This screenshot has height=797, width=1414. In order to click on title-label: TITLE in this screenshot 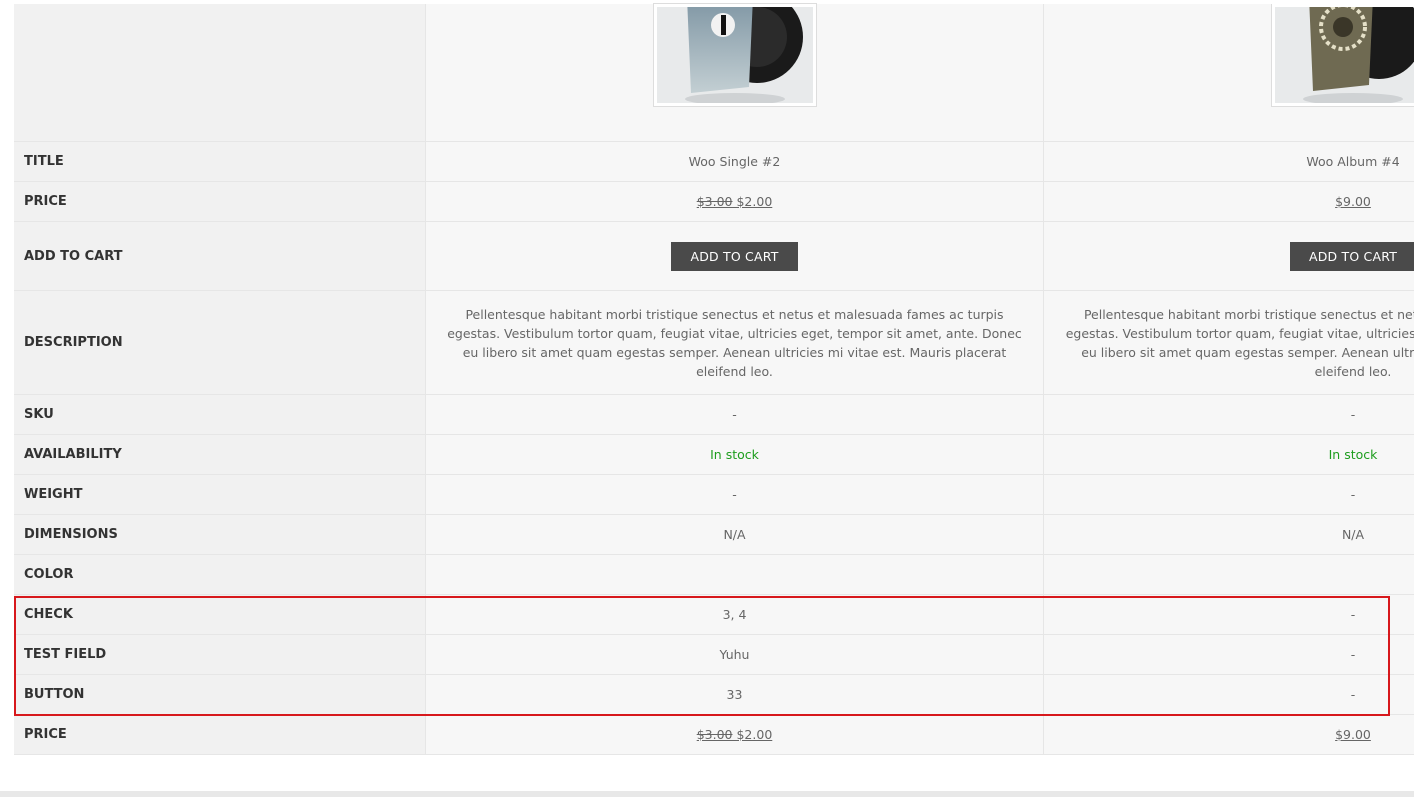, I will do `click(219, 161)`.